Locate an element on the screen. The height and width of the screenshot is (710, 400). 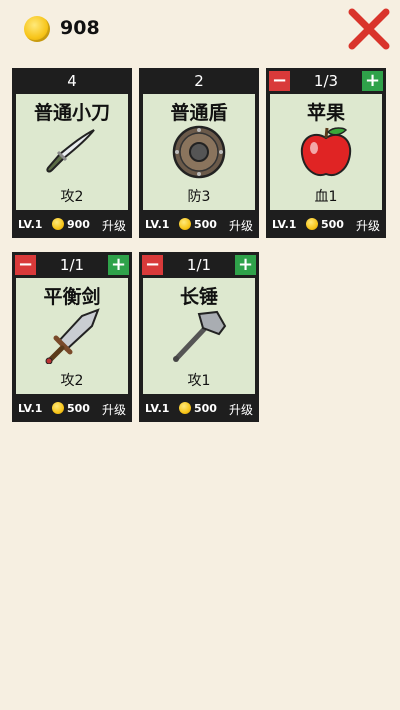
item-card-sword: − 1/1 + 平衡剑 攻2 LV.1 500 升级 is located at coordinates (72, 337).